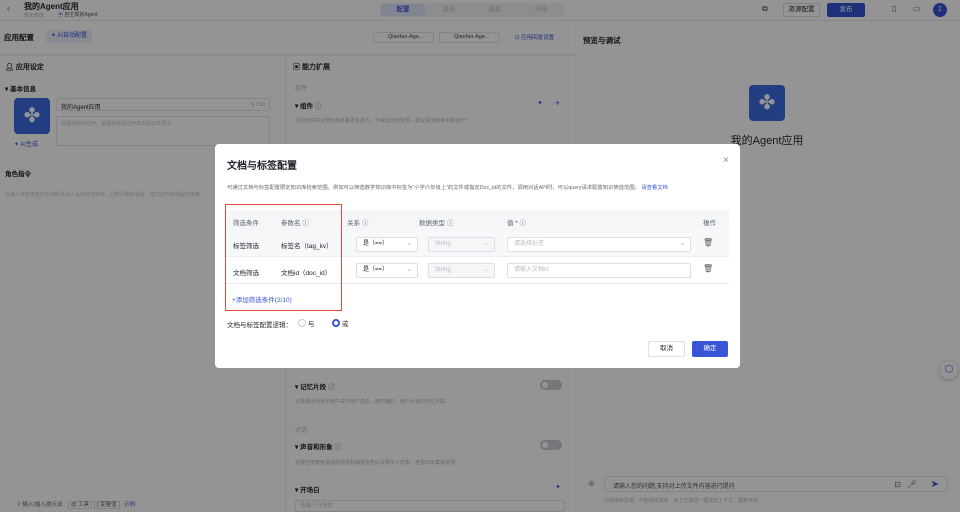  I want to click on close-icon: ×, so click(726, 161).